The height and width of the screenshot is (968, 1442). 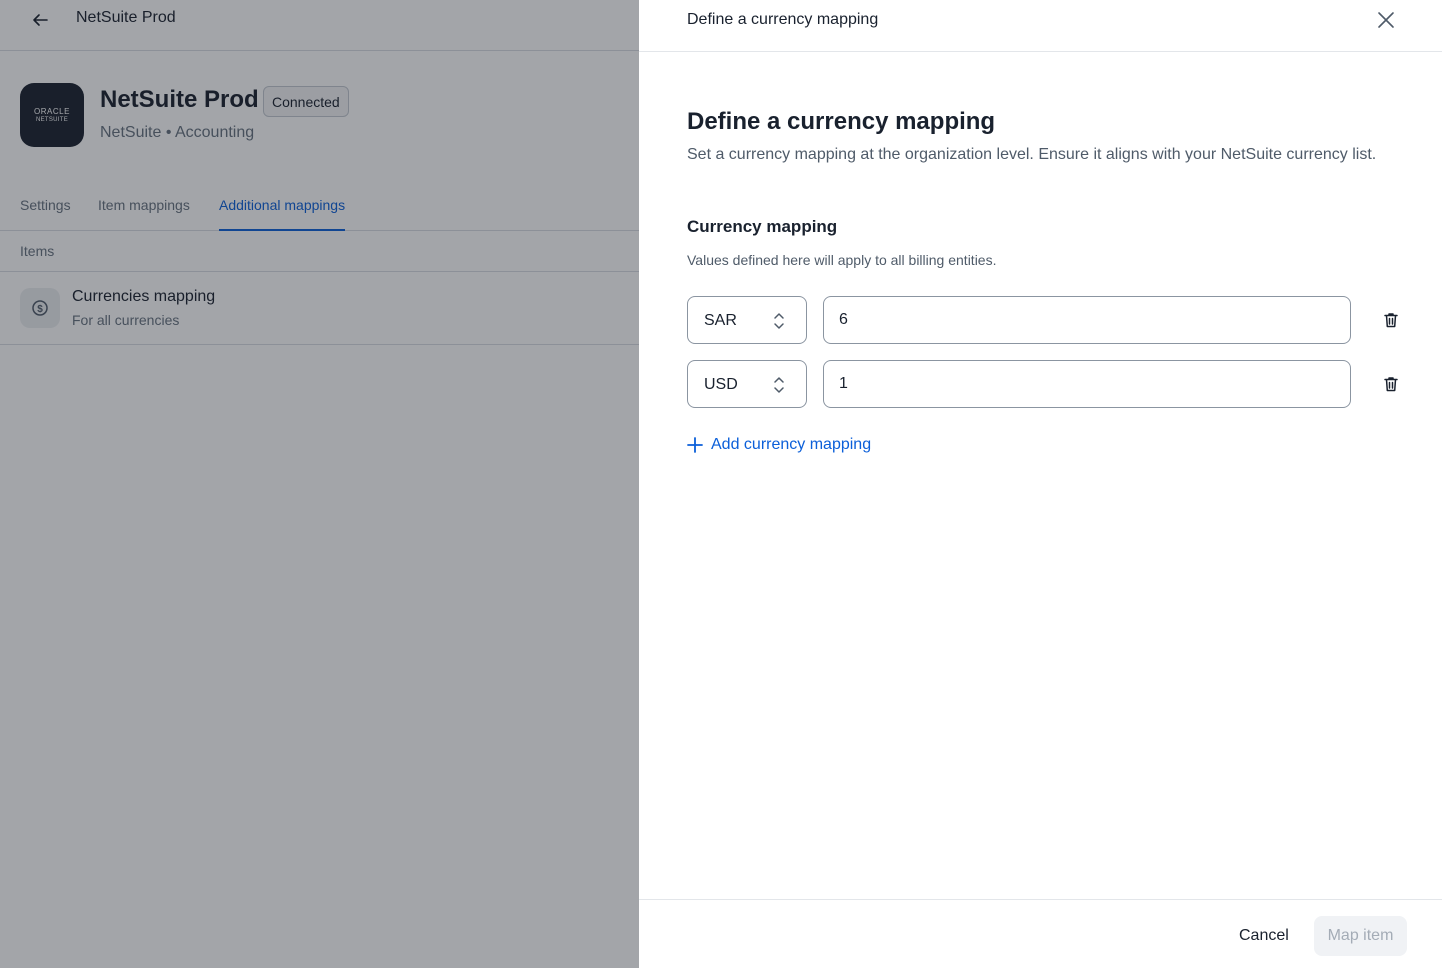 I want to click on mapping-row: SAR, so click(x=1044, y=320).